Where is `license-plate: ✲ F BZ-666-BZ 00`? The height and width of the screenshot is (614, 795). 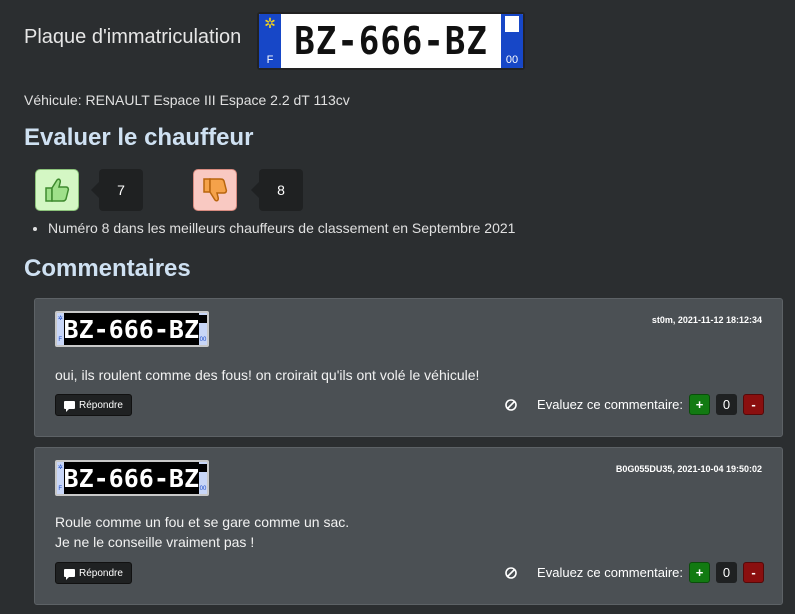 license-plate: ✲ F BZ-666-BZ 00 is located at coordinates (391, 41).